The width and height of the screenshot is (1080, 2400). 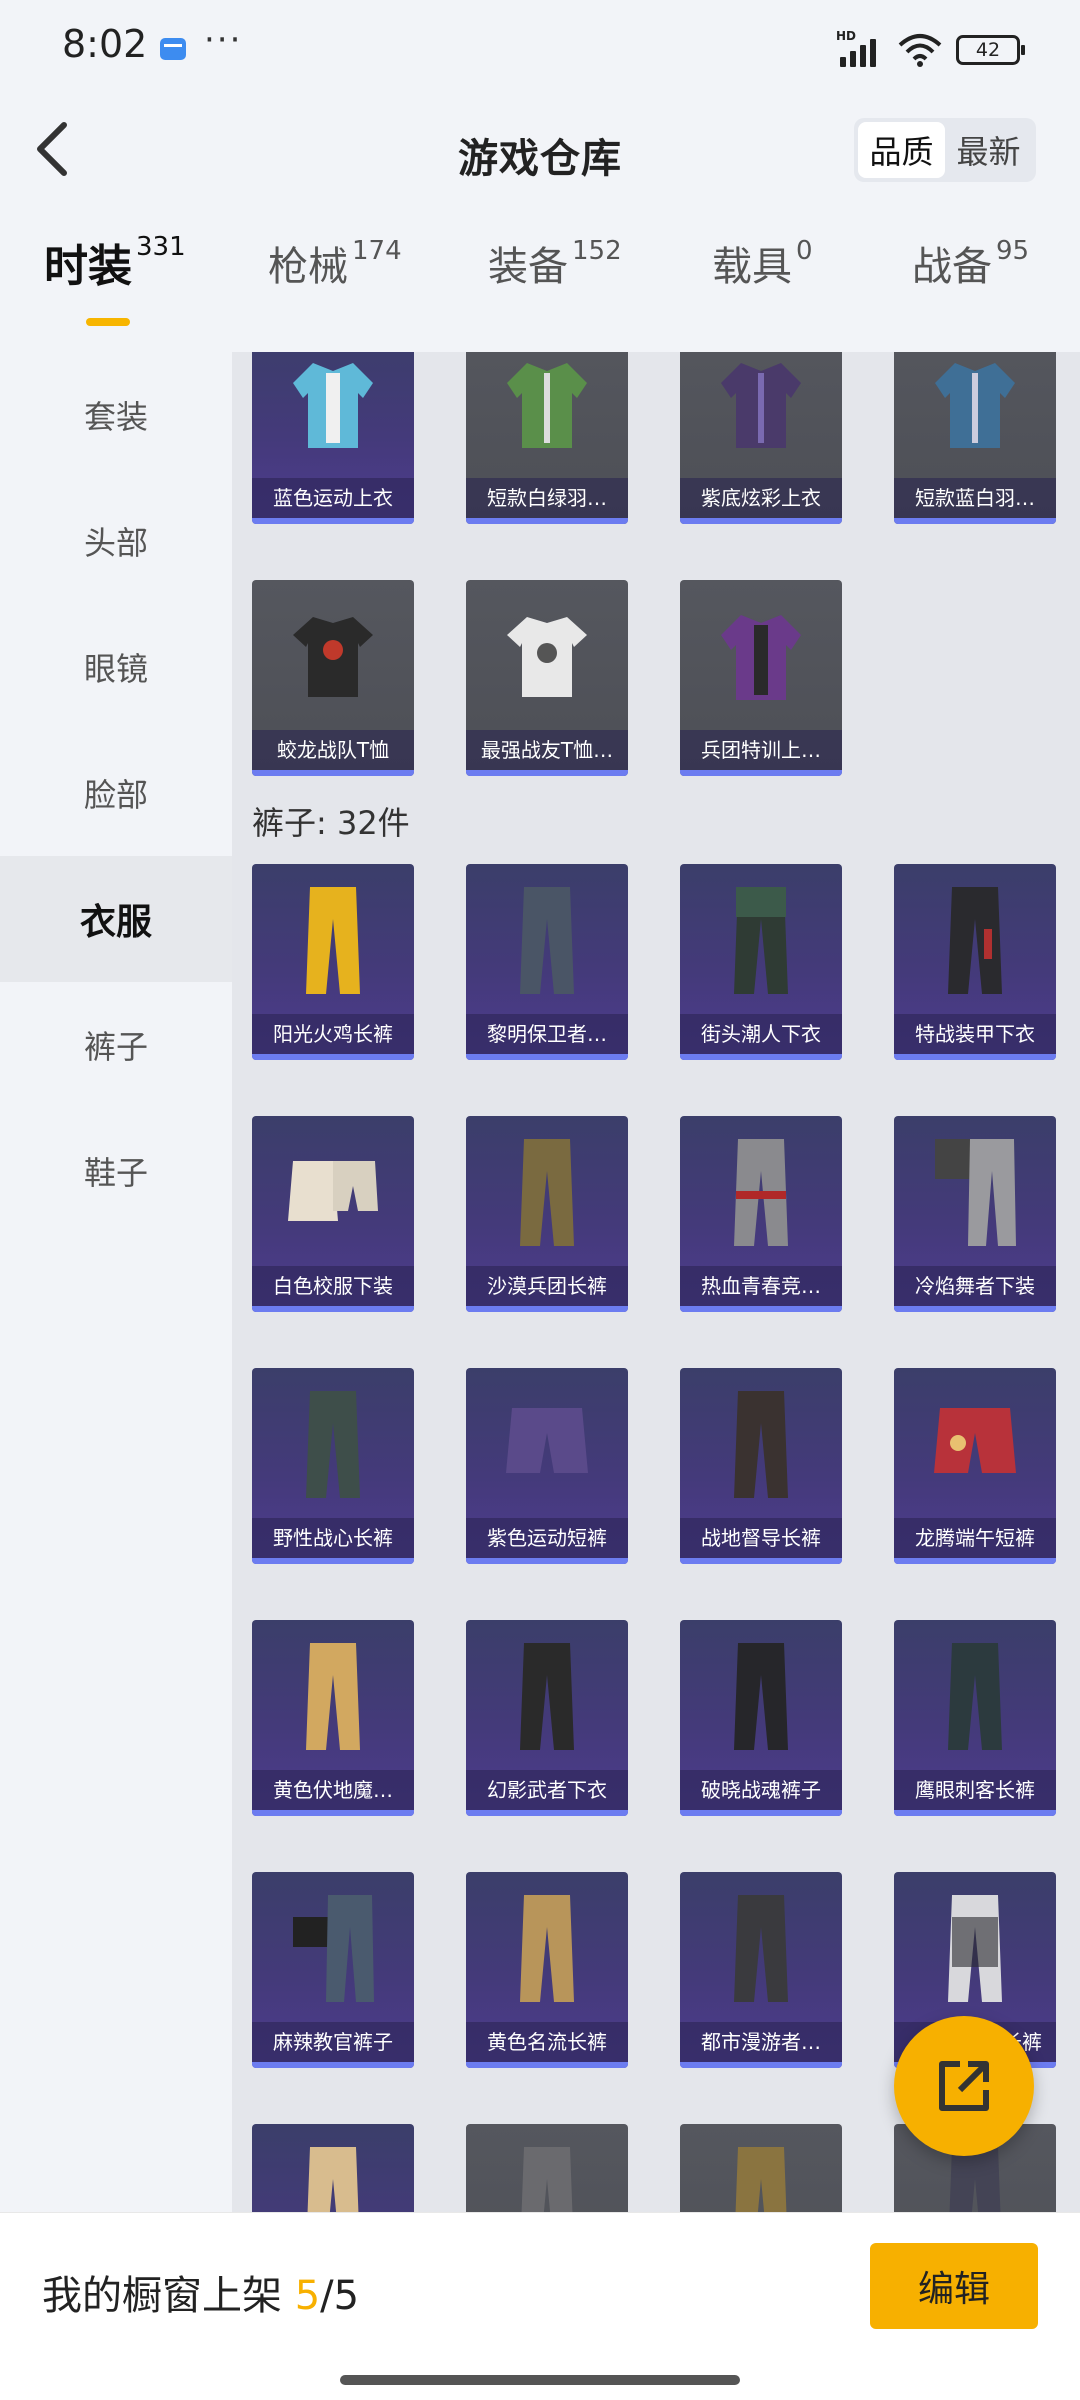 I want to click on sidebar-item-pants: 裤子, so click(x=116, y=1045).